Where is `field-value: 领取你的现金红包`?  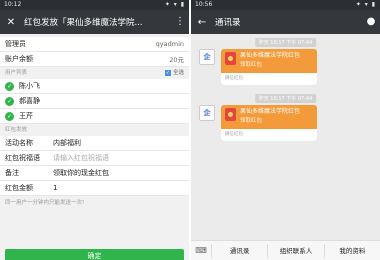
field-value: 领取你的现金红包 is located at coordinates (81, 173).